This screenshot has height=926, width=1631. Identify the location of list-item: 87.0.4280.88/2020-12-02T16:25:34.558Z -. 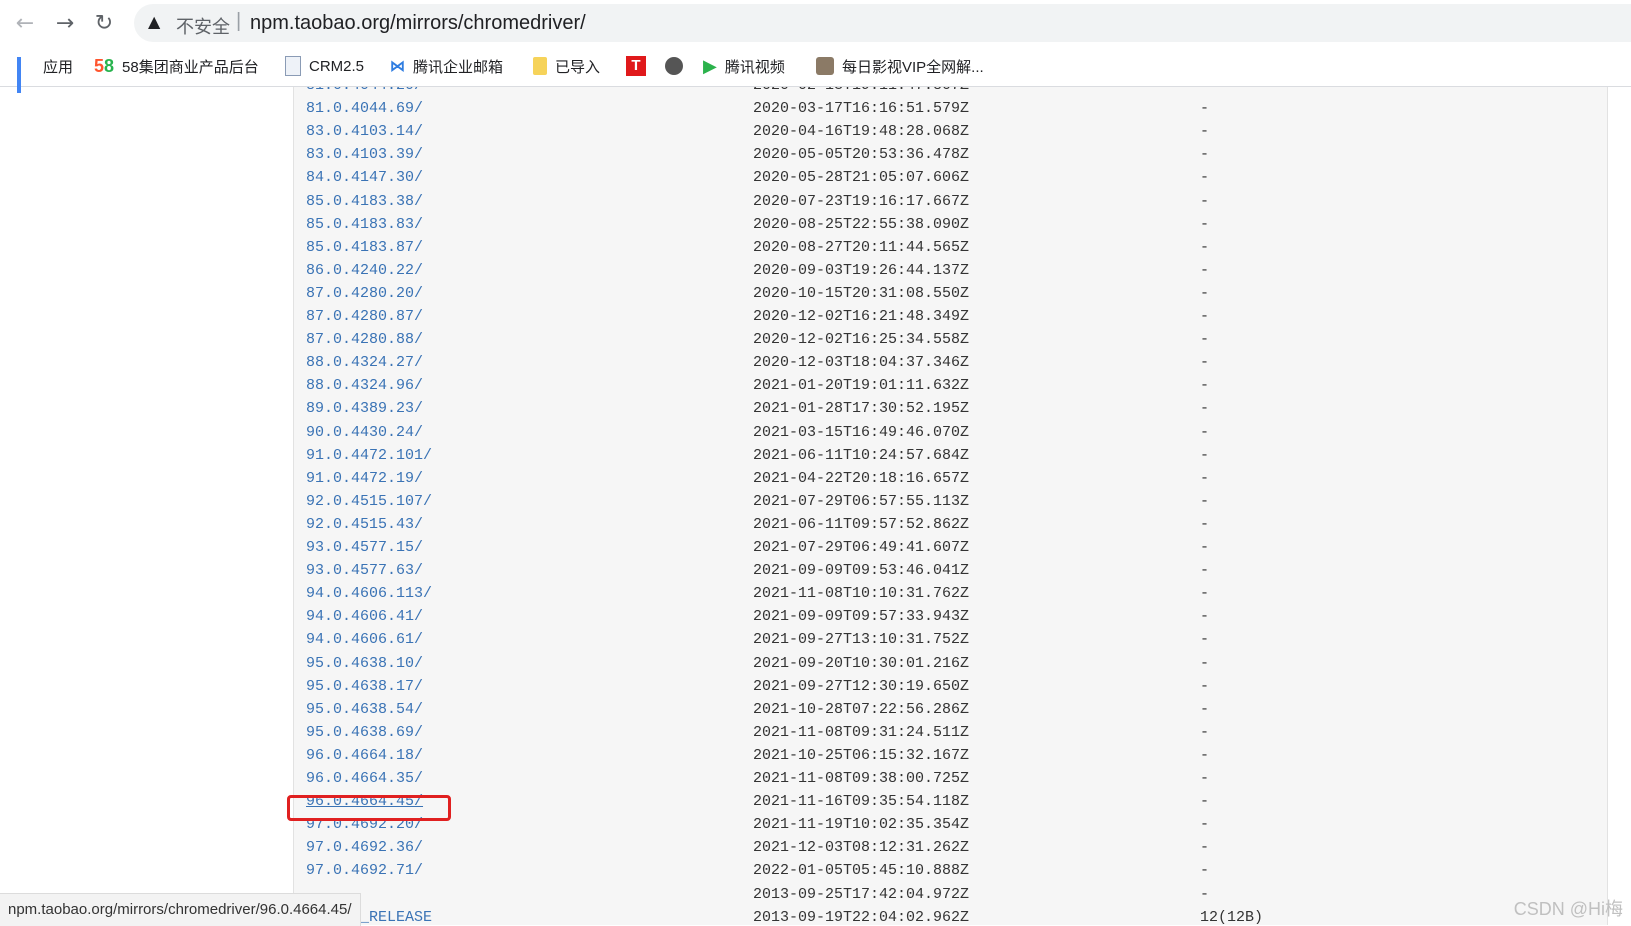
(950, 340).